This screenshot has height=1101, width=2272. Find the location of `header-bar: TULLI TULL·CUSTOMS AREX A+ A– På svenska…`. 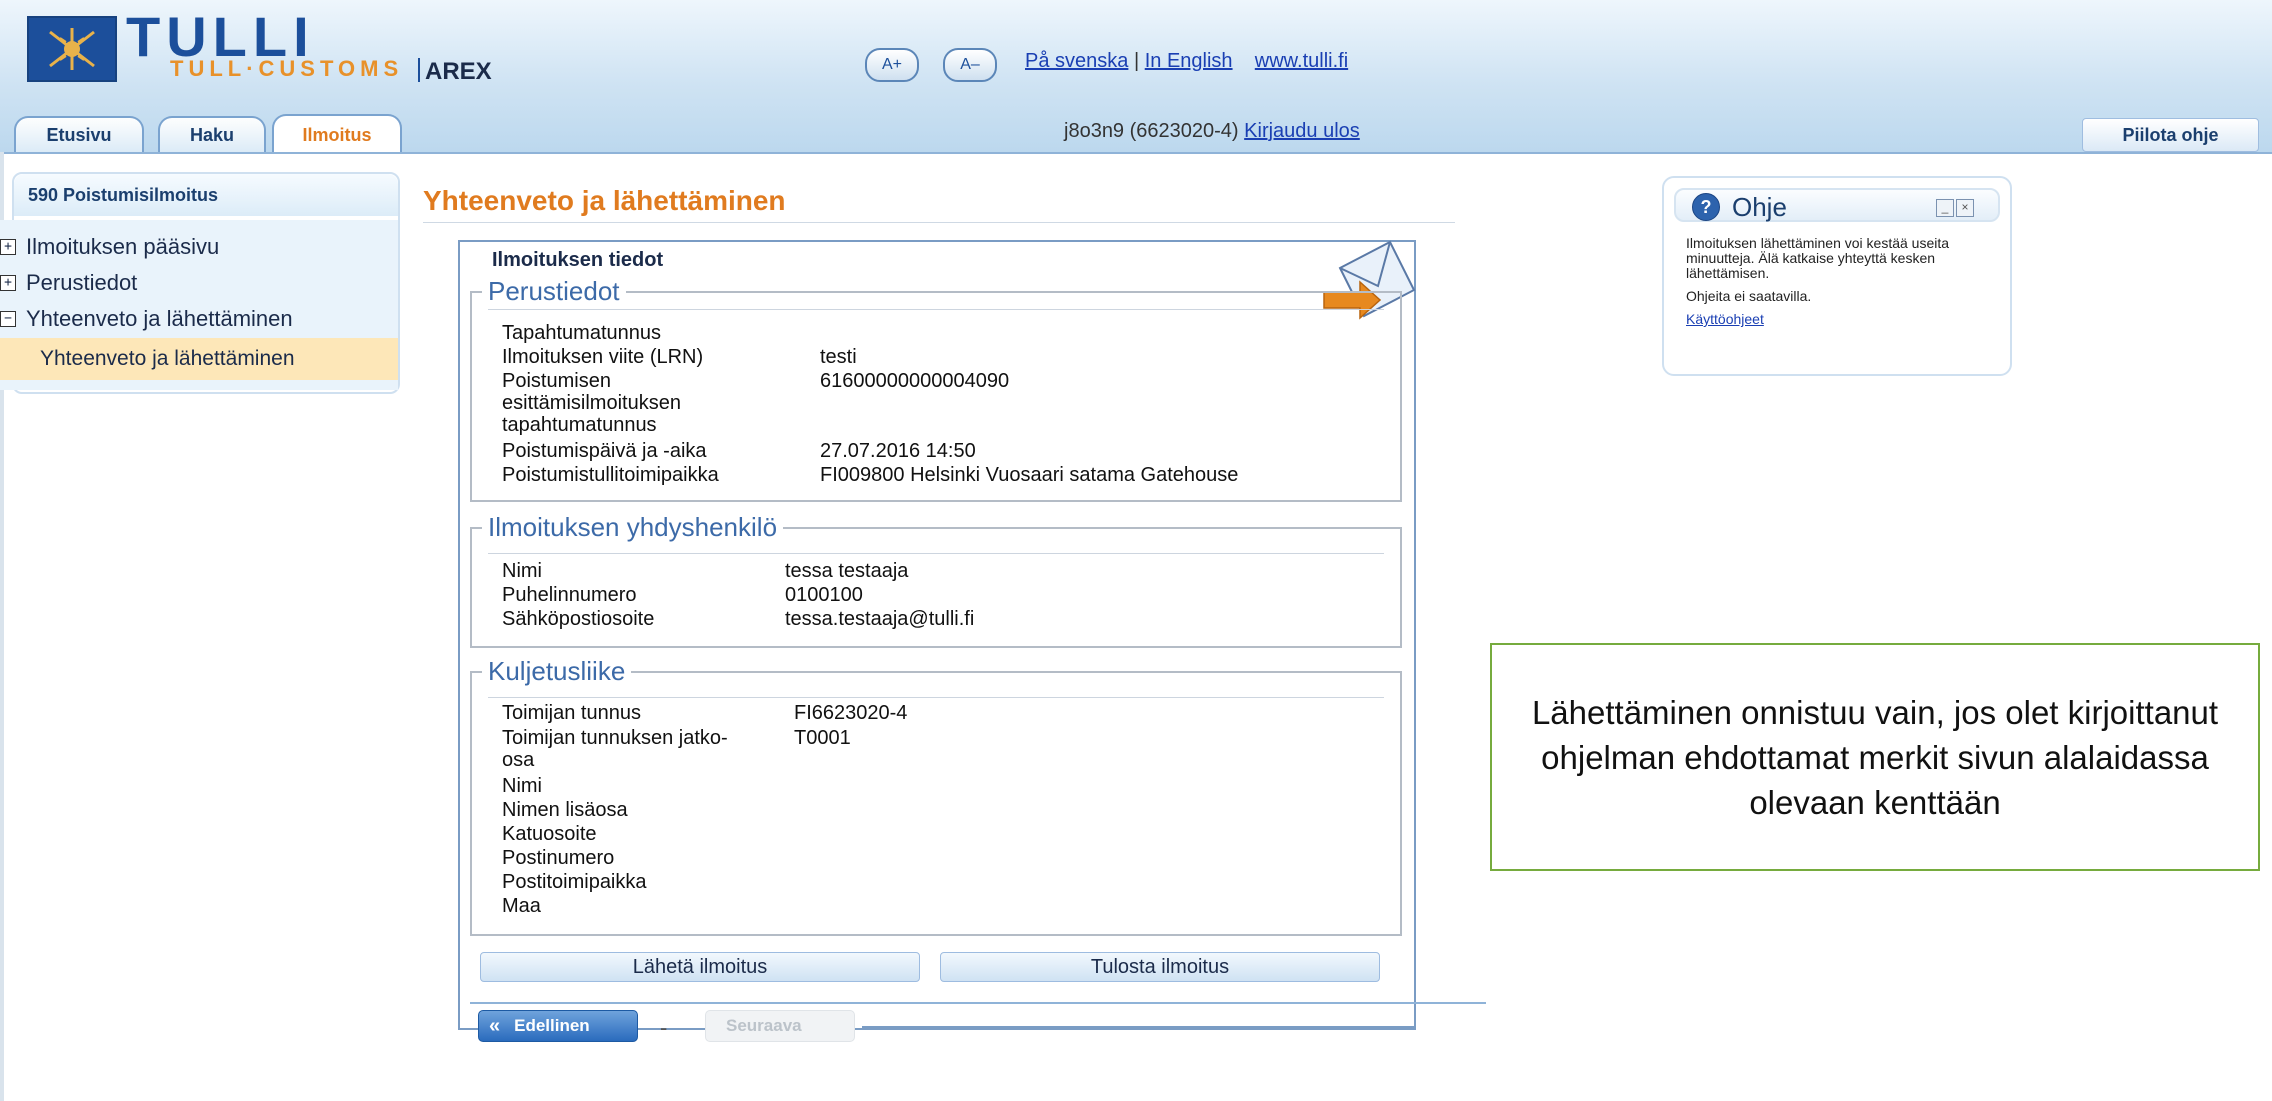

header-bar: TULLI TULL·CUSTOMS AREX A+ A– På svenska… is located at coordinates (1136, 77).